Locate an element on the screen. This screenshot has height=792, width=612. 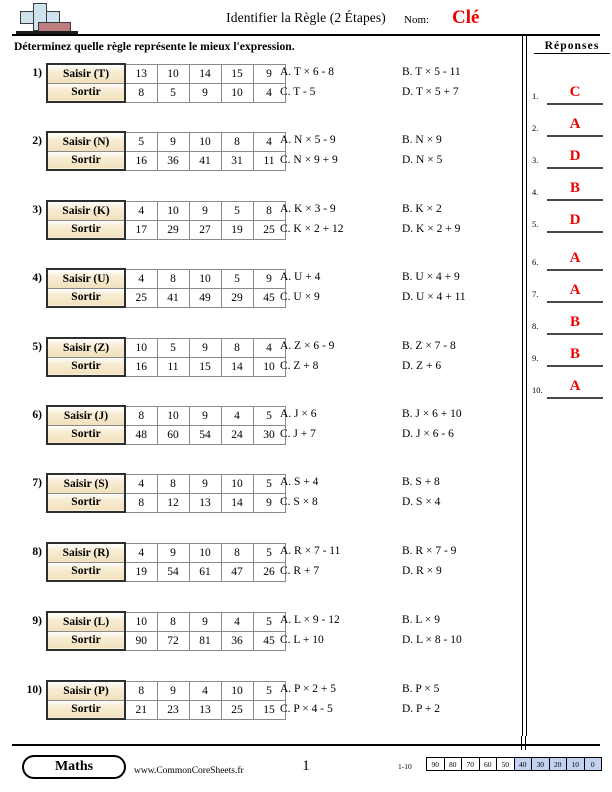
choice-a: A. S + 4 is located at coordinates (299, 482).